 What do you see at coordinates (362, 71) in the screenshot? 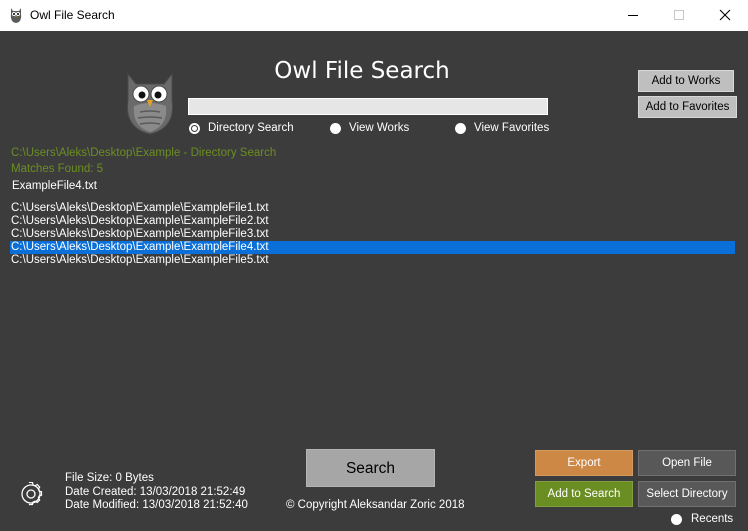
I see `app-title: Owl File Search` at bounding box center [362, 71].